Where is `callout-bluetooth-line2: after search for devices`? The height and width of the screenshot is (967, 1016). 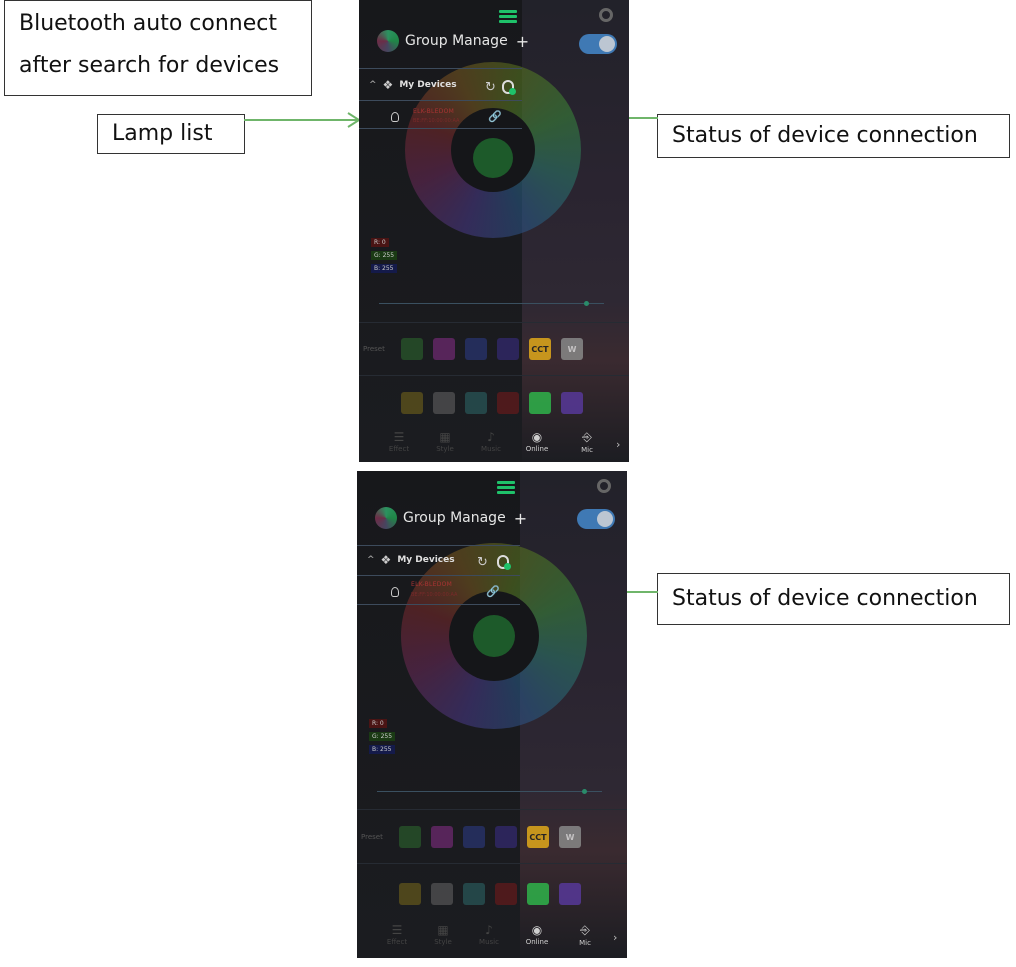 callout-bluetooth-line2: after search for devices is located at coordinates (149, 65).